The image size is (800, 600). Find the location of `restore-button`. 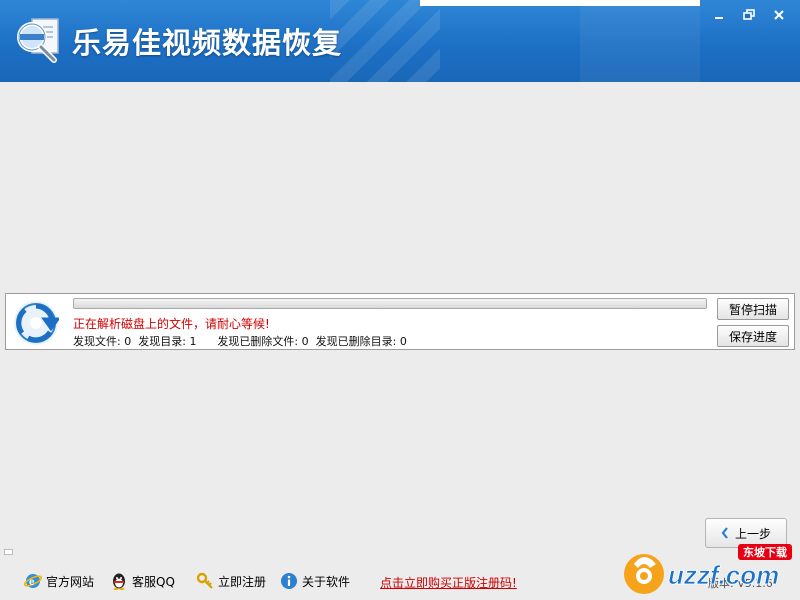

restore-button is located at coordinates (749, 15).